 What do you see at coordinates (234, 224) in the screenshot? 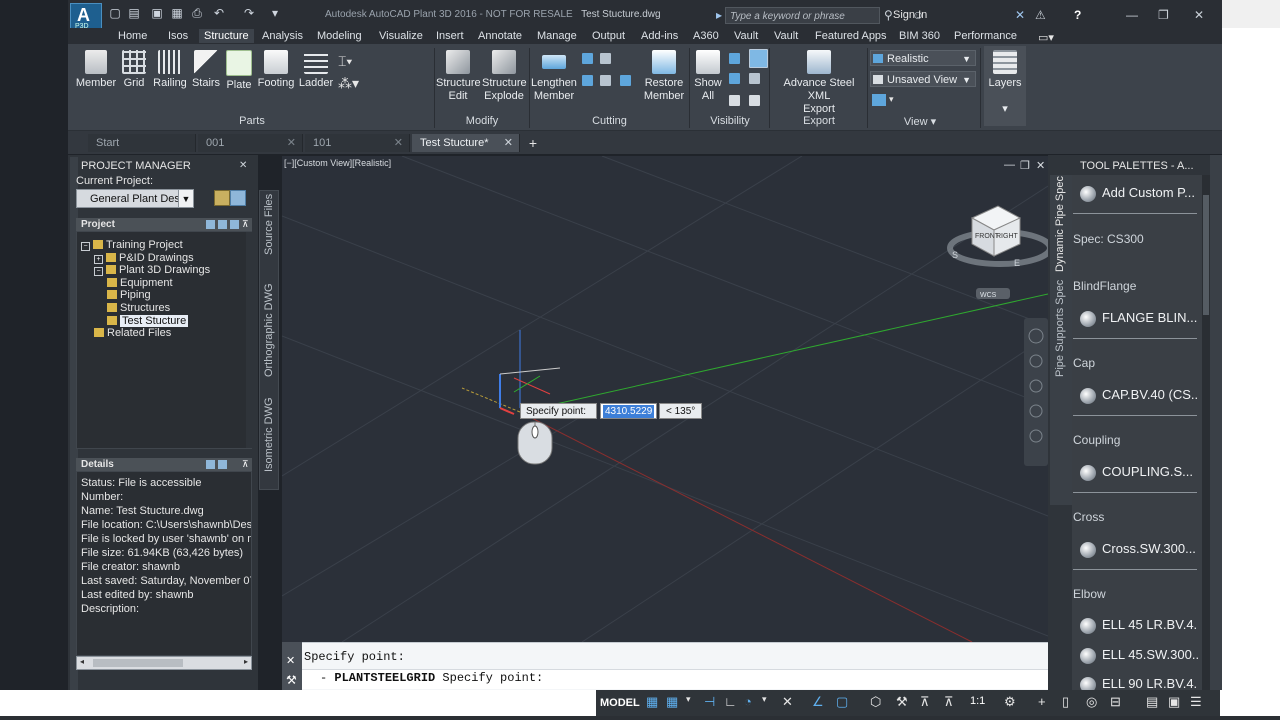
I see `refresh-icon` at bounding box center [234, 224].